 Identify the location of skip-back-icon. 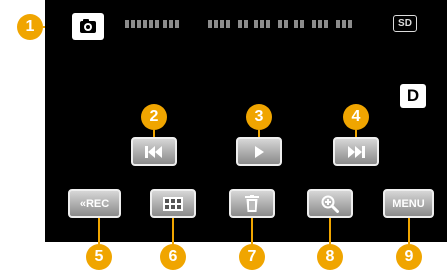
(153, 151).